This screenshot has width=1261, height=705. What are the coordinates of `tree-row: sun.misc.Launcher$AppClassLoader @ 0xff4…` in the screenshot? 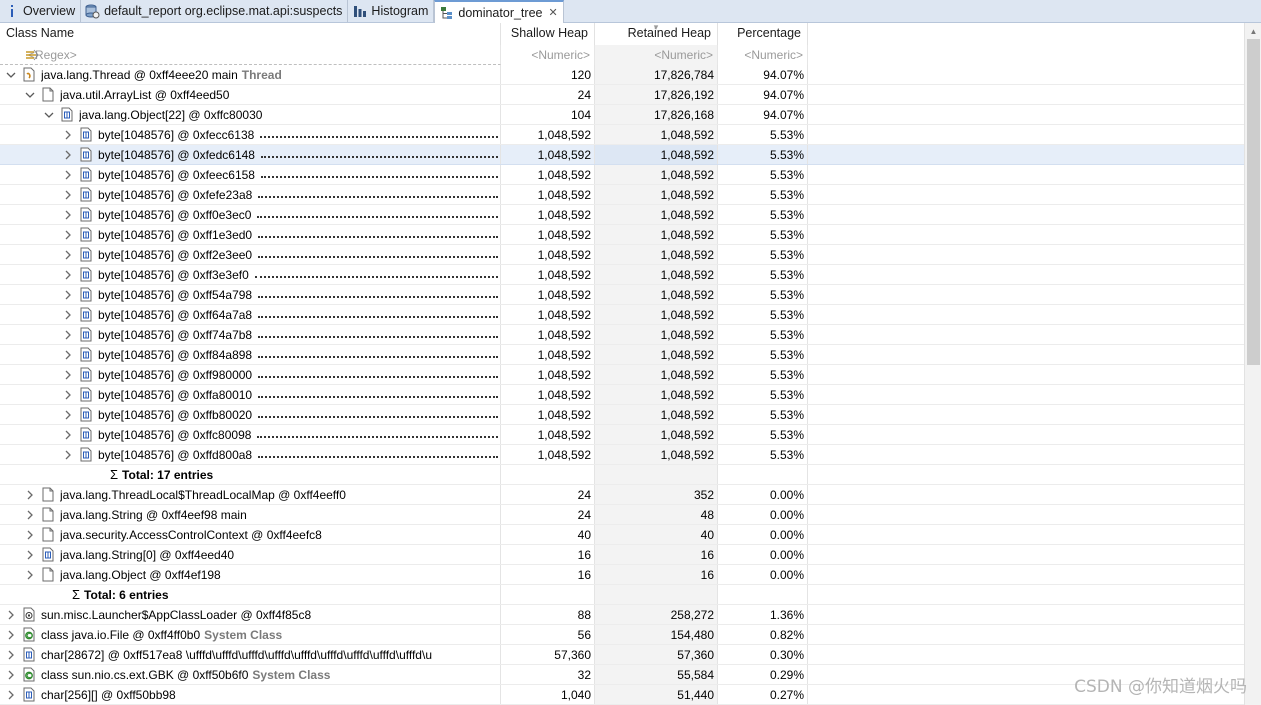 It's located at (622, 615).